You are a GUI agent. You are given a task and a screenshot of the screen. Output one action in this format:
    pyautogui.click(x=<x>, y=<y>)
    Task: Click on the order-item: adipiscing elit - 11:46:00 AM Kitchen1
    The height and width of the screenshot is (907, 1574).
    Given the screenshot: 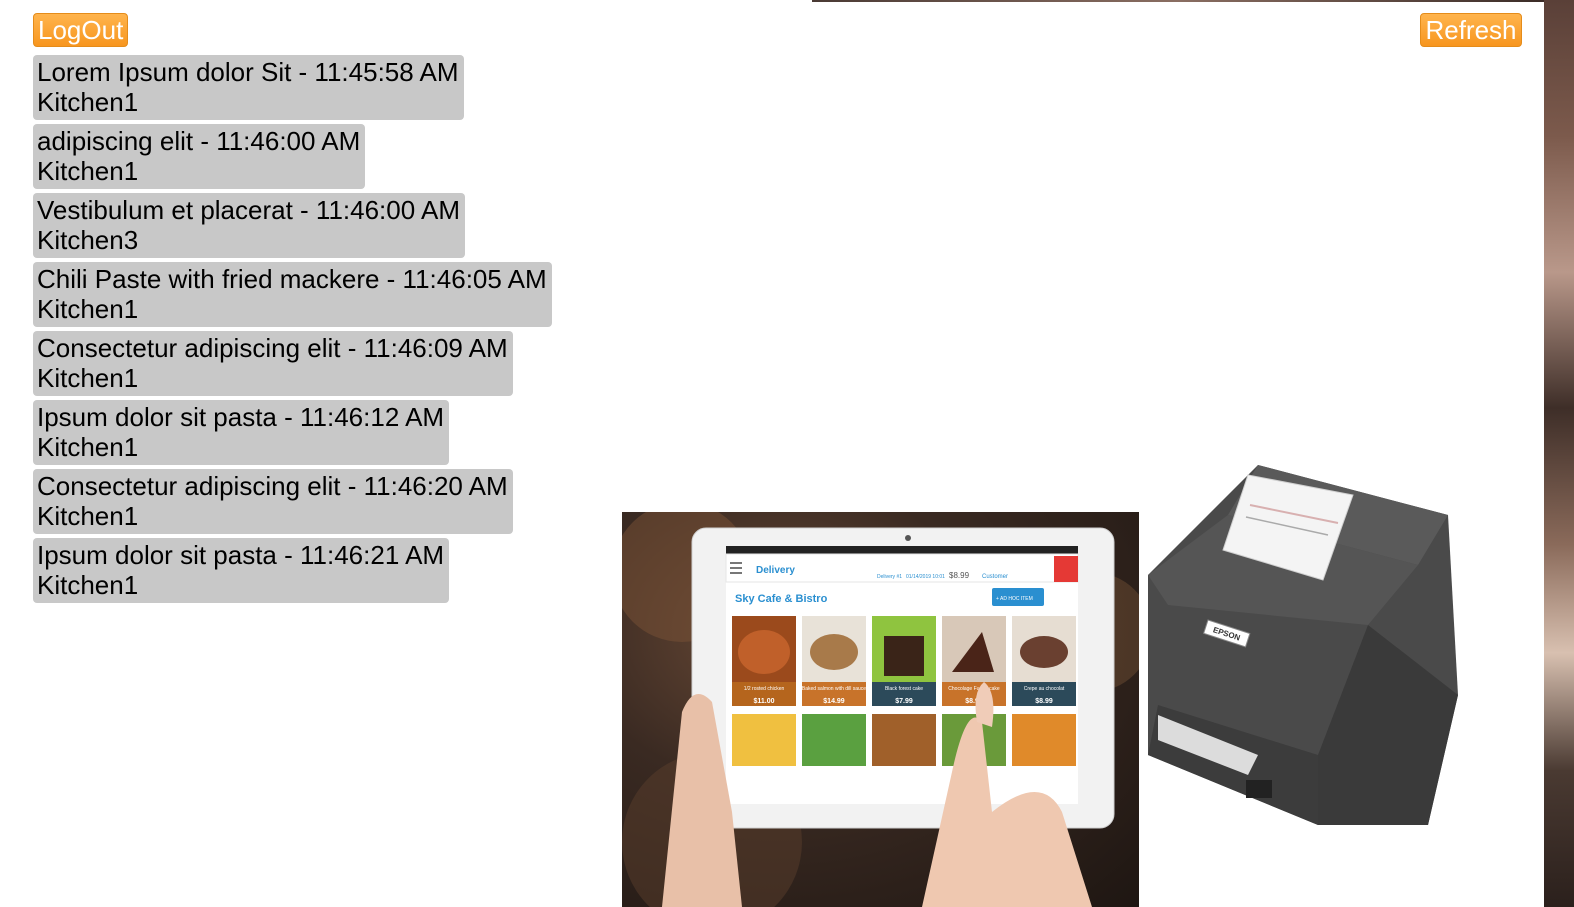 What is the action you would take?
    pyautogui.click(x=199, y=156)
    